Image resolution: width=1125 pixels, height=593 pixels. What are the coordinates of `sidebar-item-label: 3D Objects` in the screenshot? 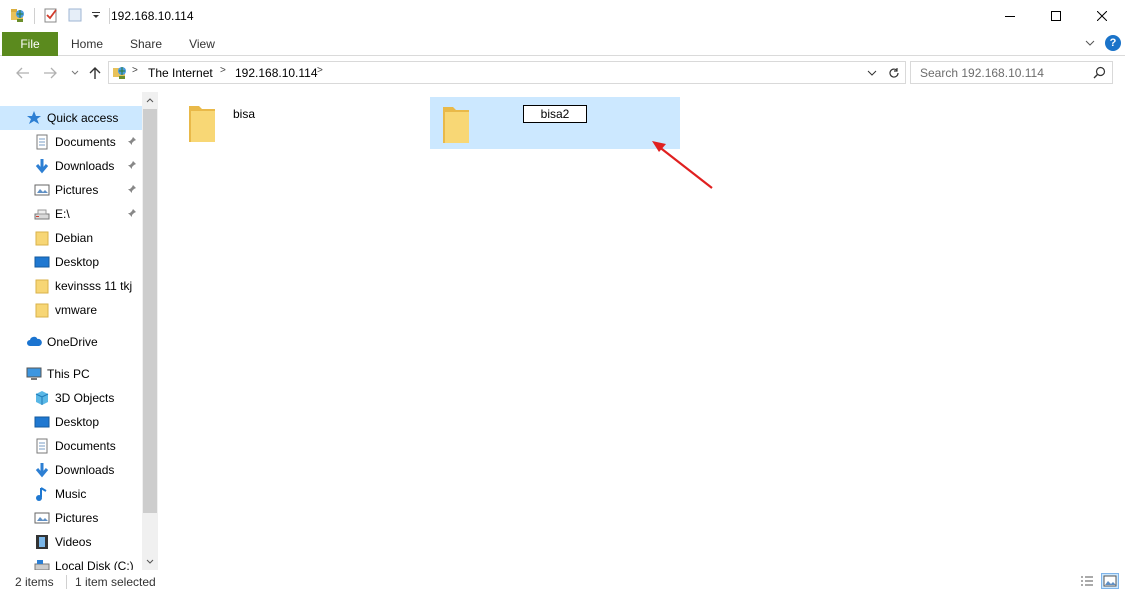 It's located at (85, 398).